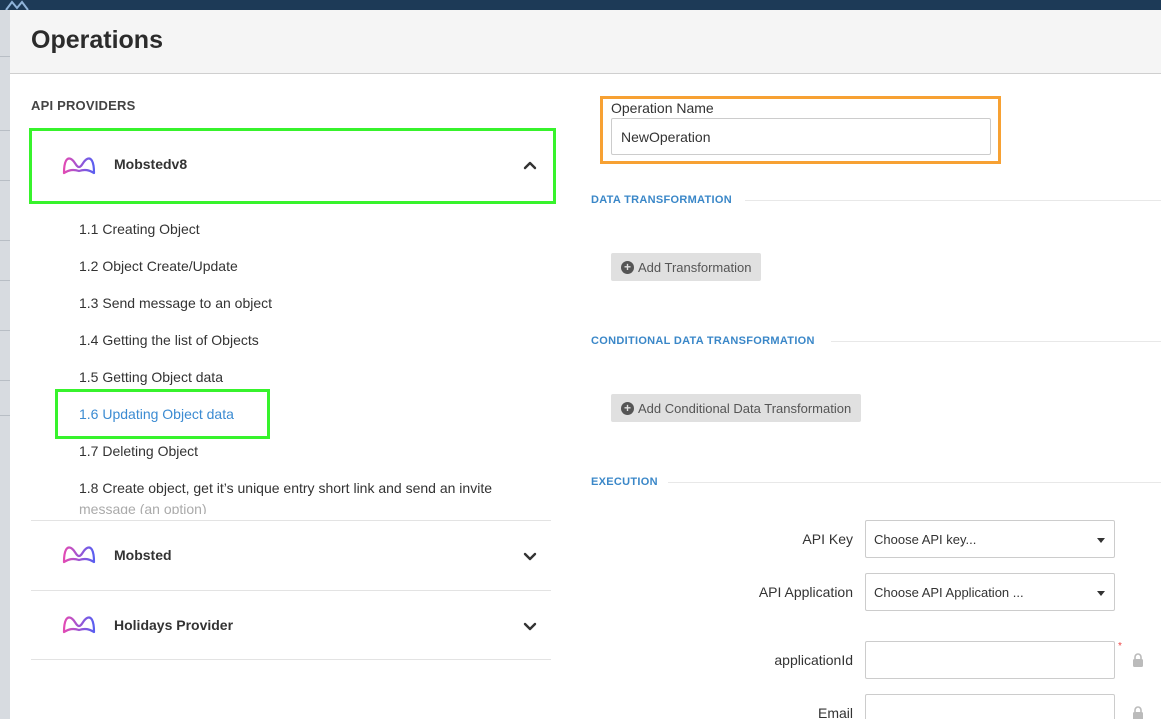 This screenshot has width=1161, height=719. What do you see at coordinates (291, 555) in the screenshot?
I see `provider-mobsted: Mobsted` at bounding box center [291, 555].